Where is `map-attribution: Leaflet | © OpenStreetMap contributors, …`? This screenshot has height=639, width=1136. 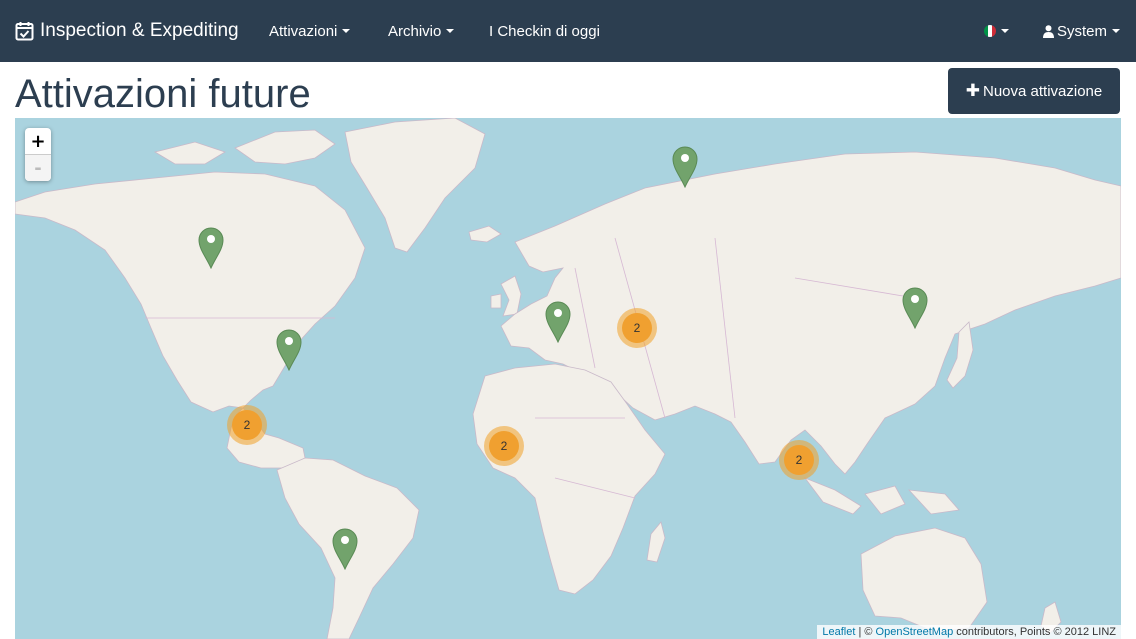 map-attribution: Leaflet | © OpenStreetMap contributors, … is located at coordinates (969, 632).